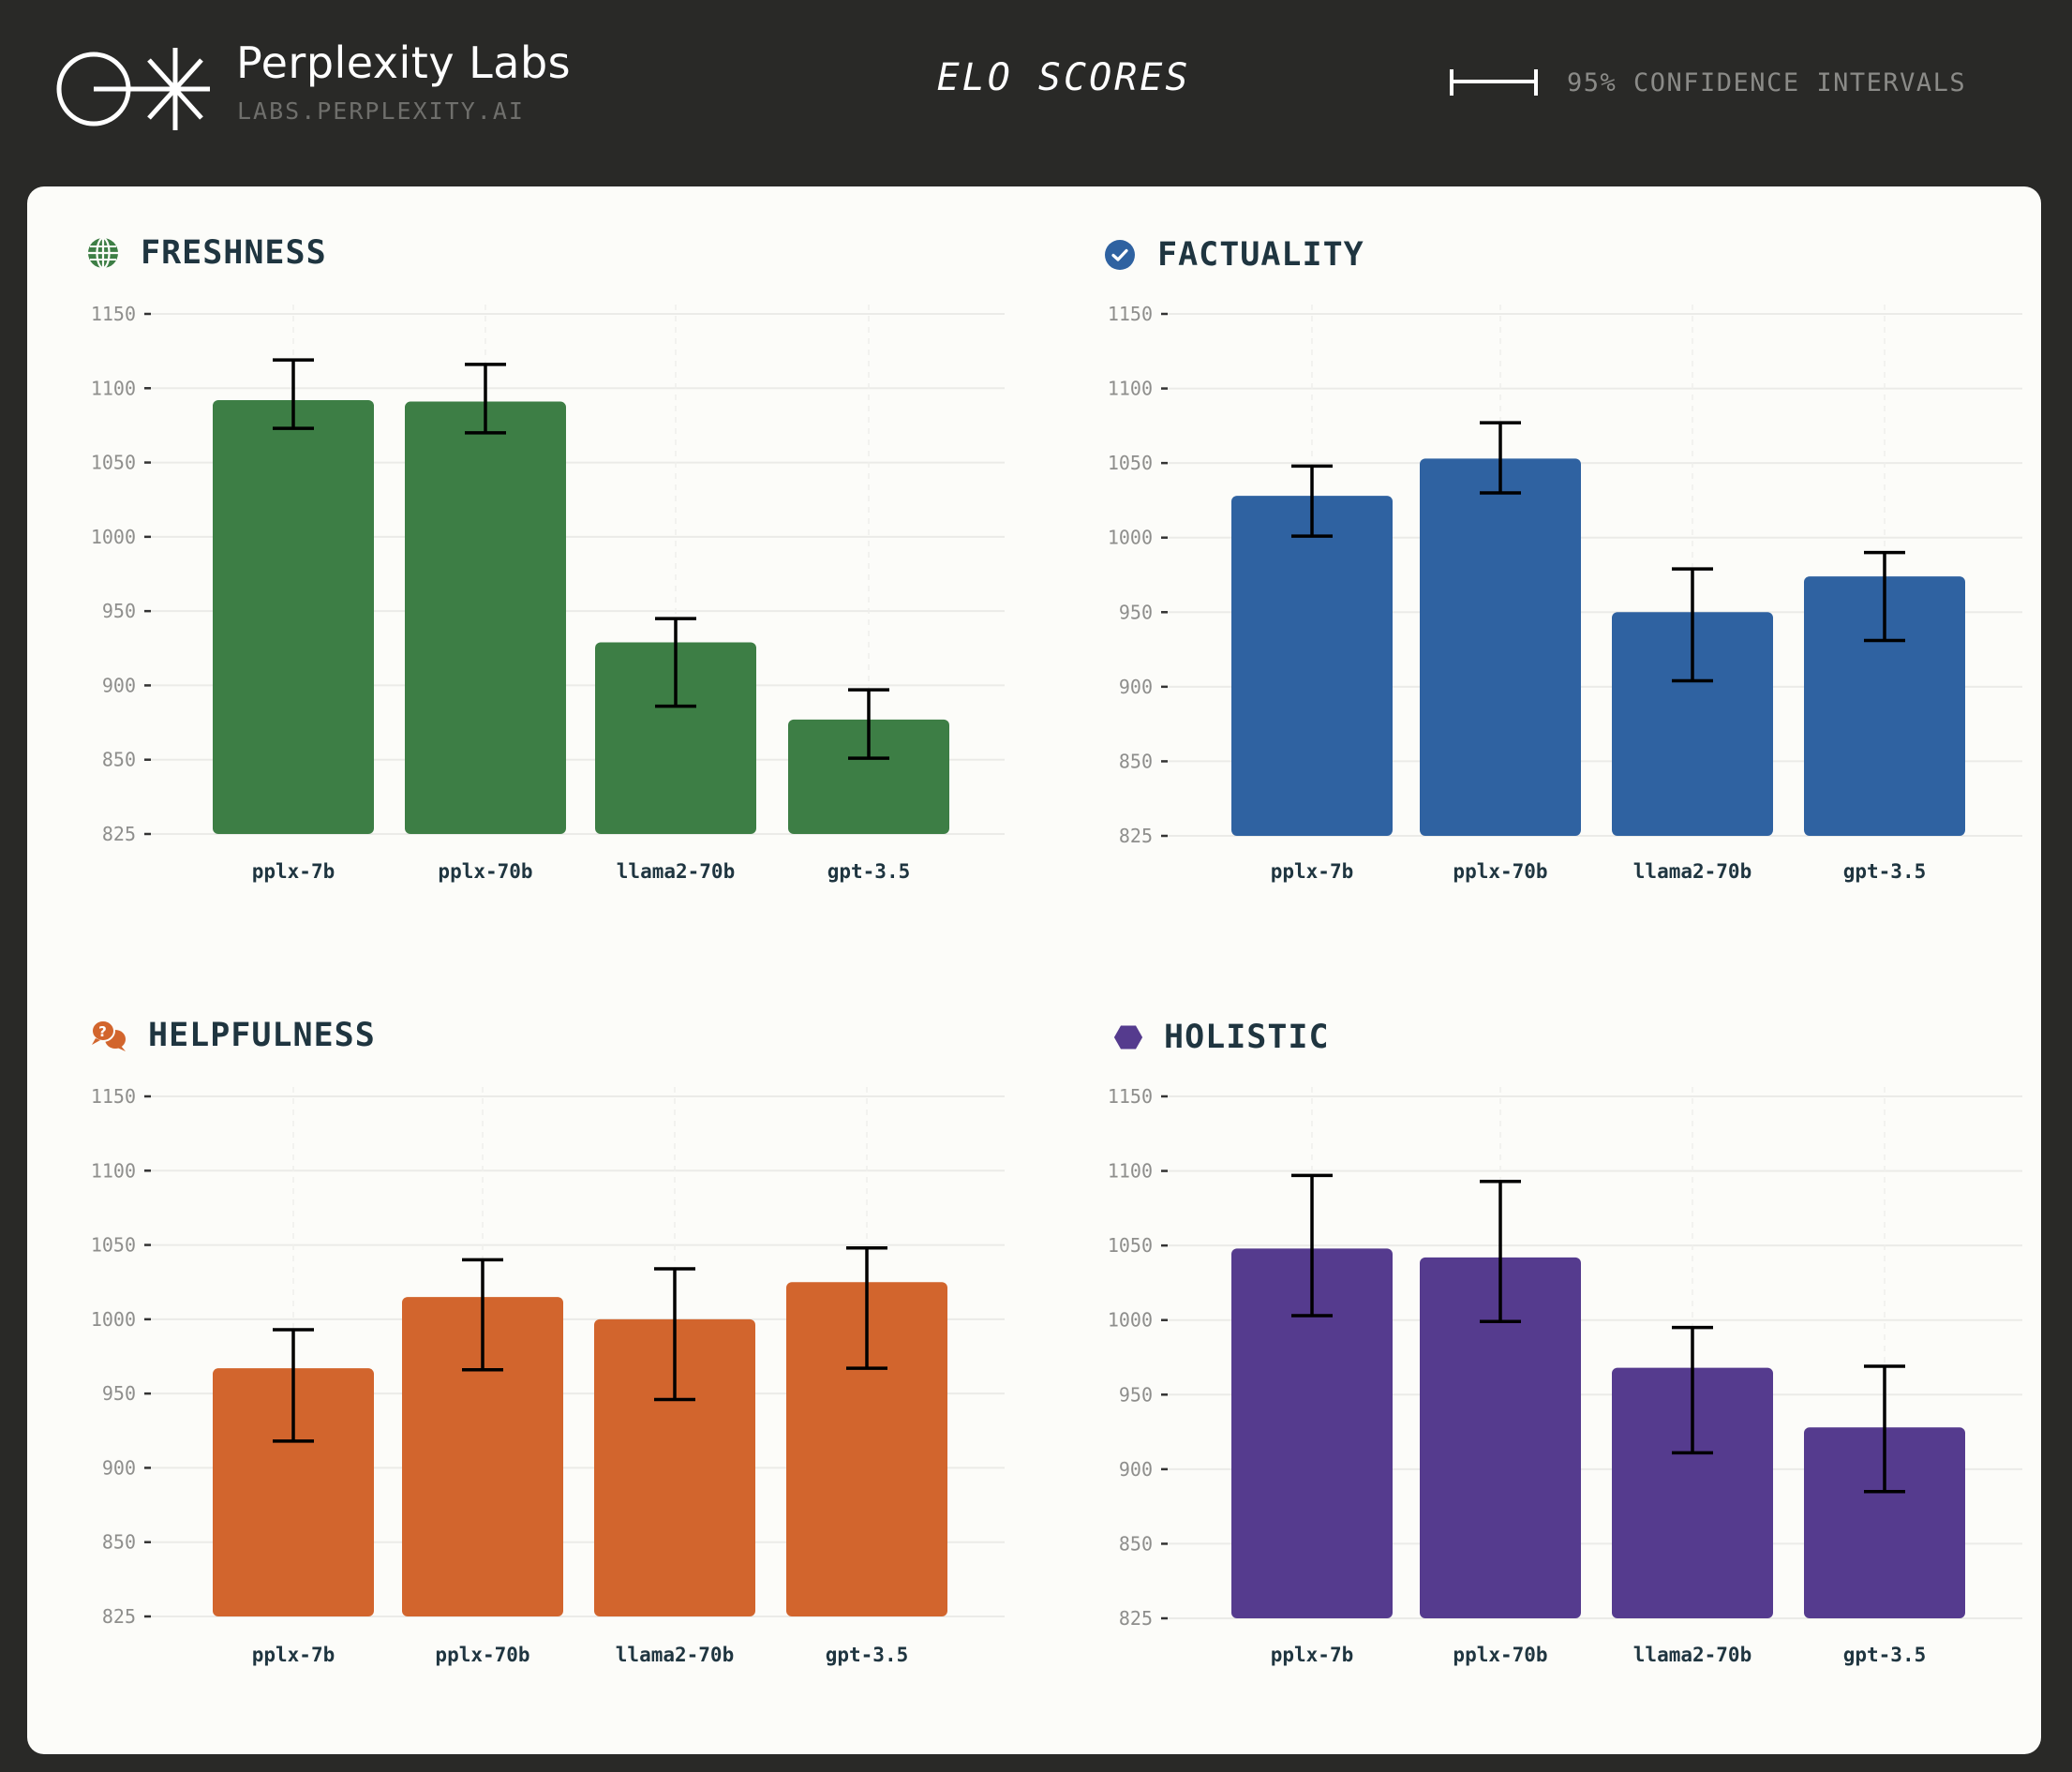 This screenshot has width=2072, height=1772. I want to click on globe-icon, so click(103, 253).